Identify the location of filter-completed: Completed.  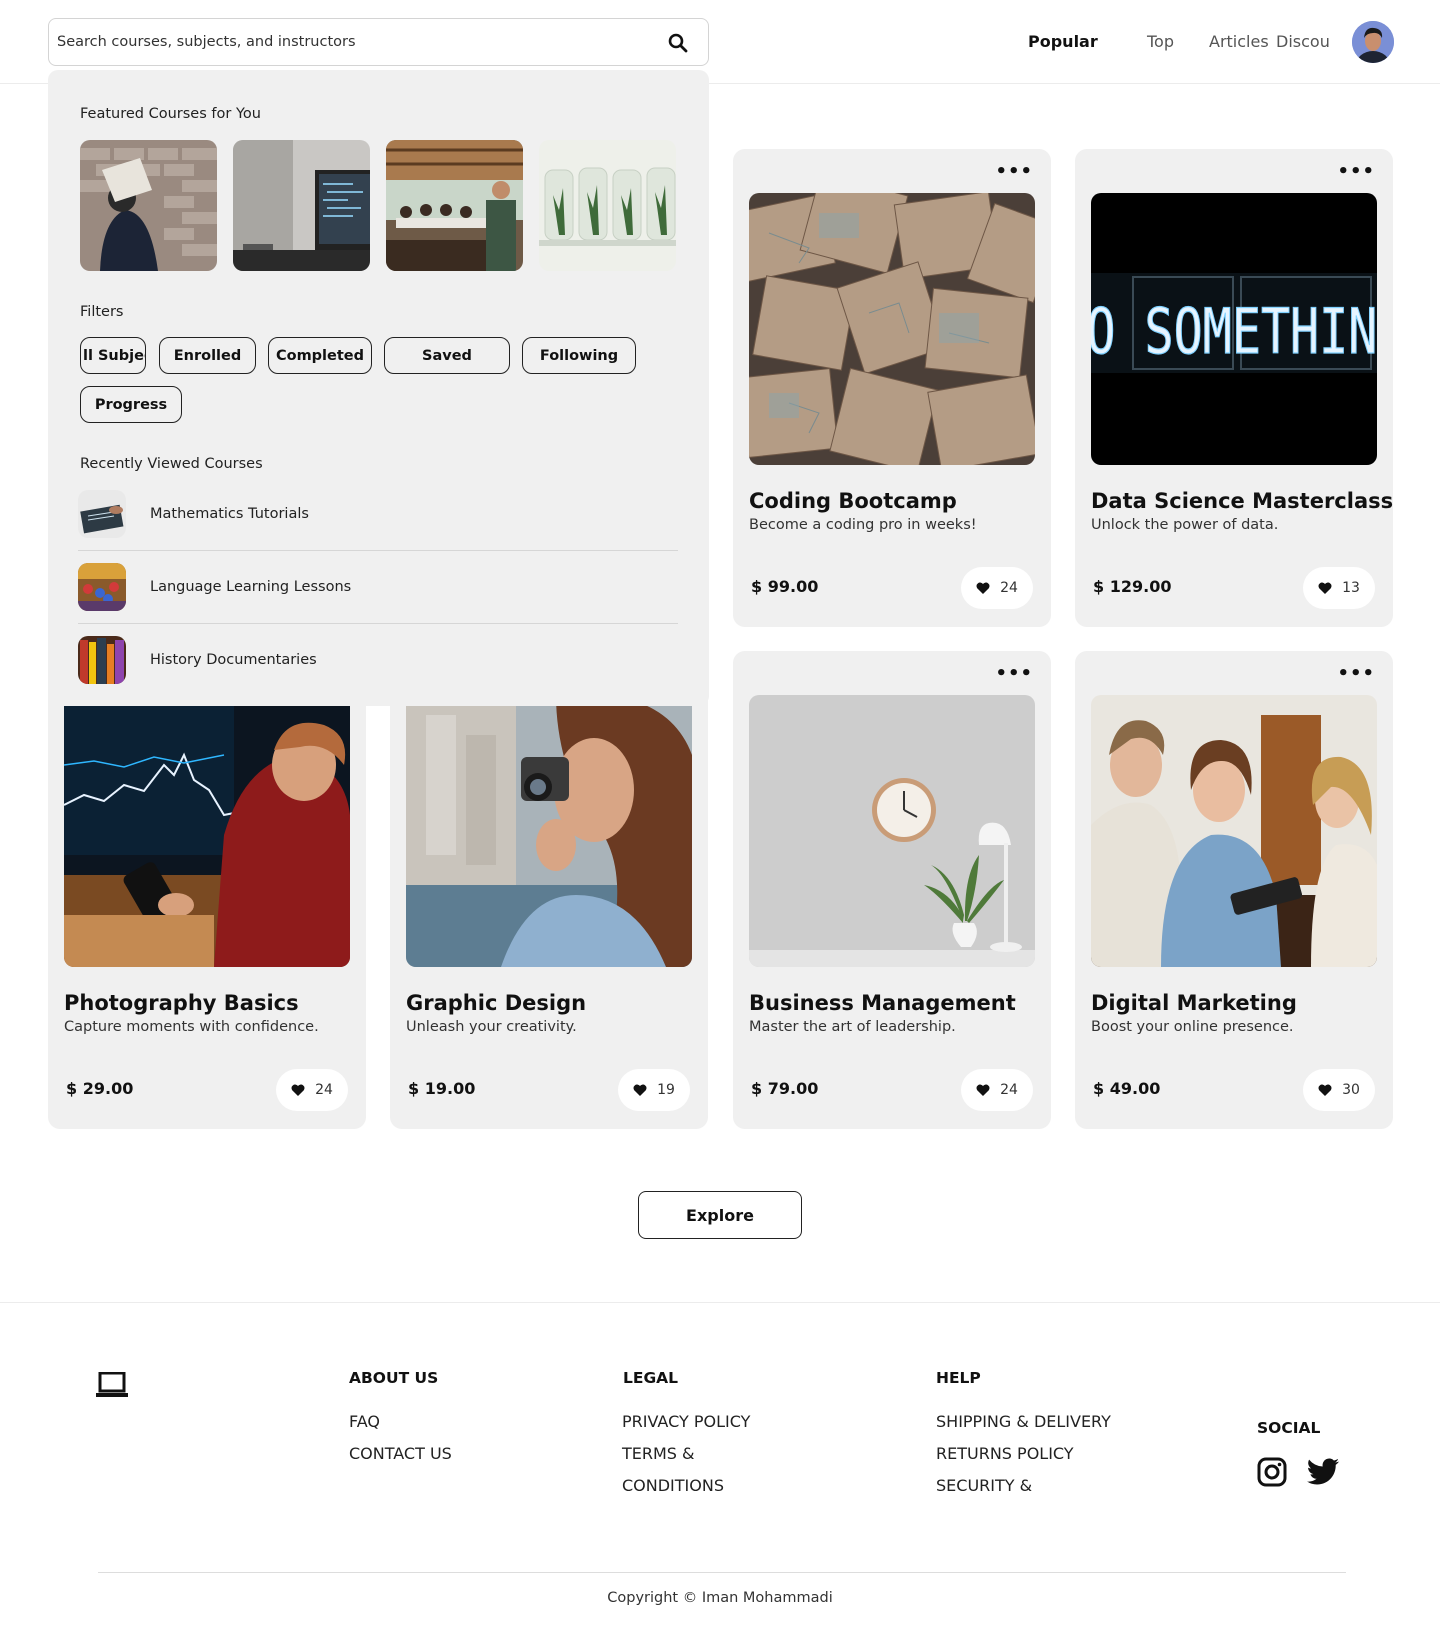
(320, 355).